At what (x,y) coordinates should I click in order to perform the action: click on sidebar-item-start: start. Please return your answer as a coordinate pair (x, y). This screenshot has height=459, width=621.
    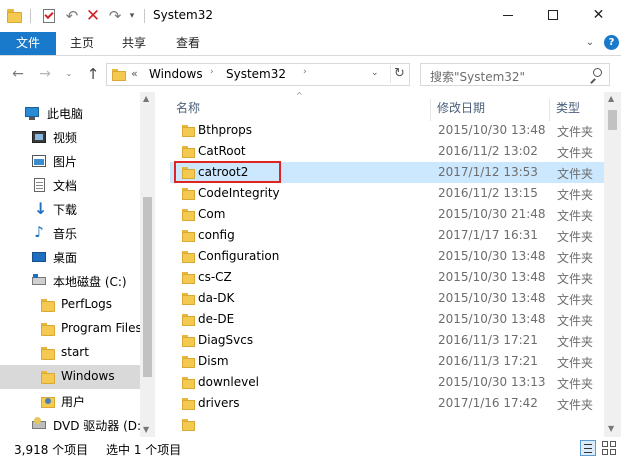
    Looking at the image, I should click on (70, 353).